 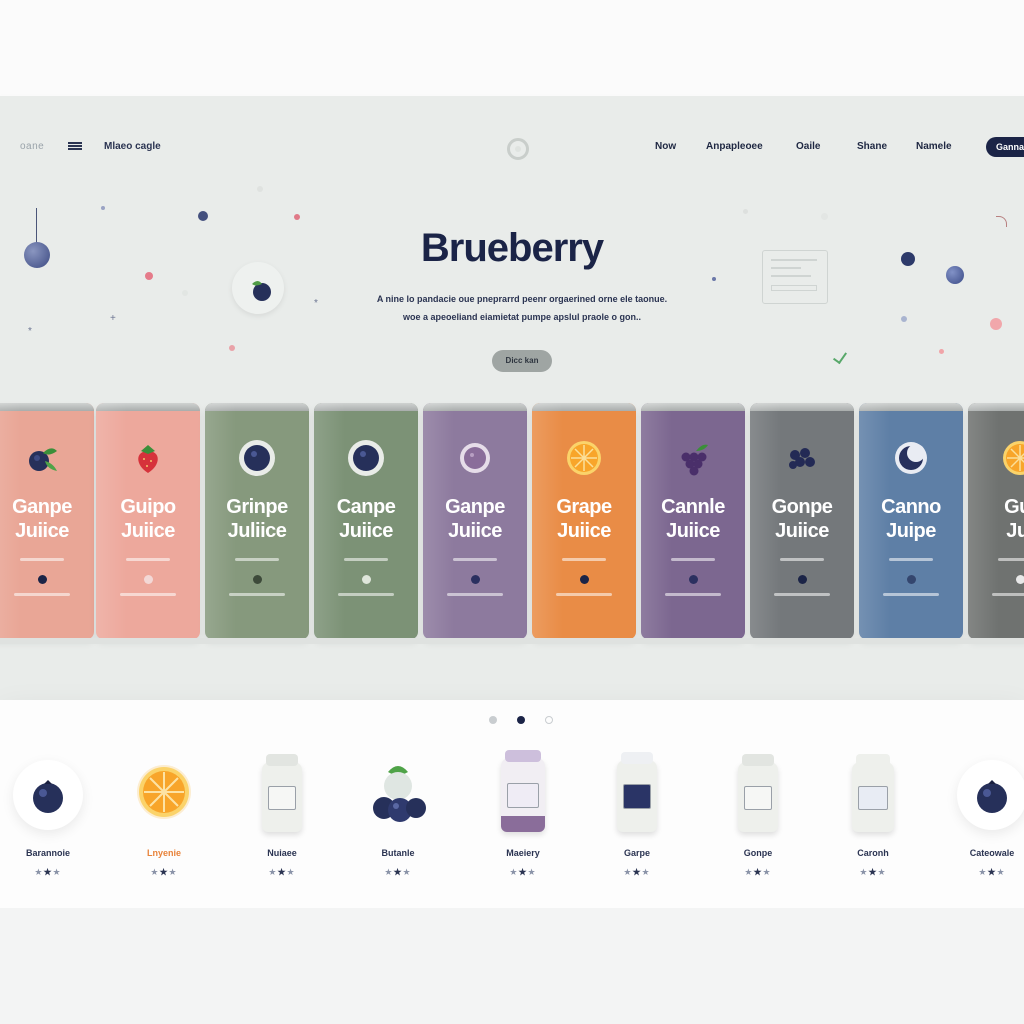 I want to click on can-name: Gui Jui, so click(x=996, y=519).